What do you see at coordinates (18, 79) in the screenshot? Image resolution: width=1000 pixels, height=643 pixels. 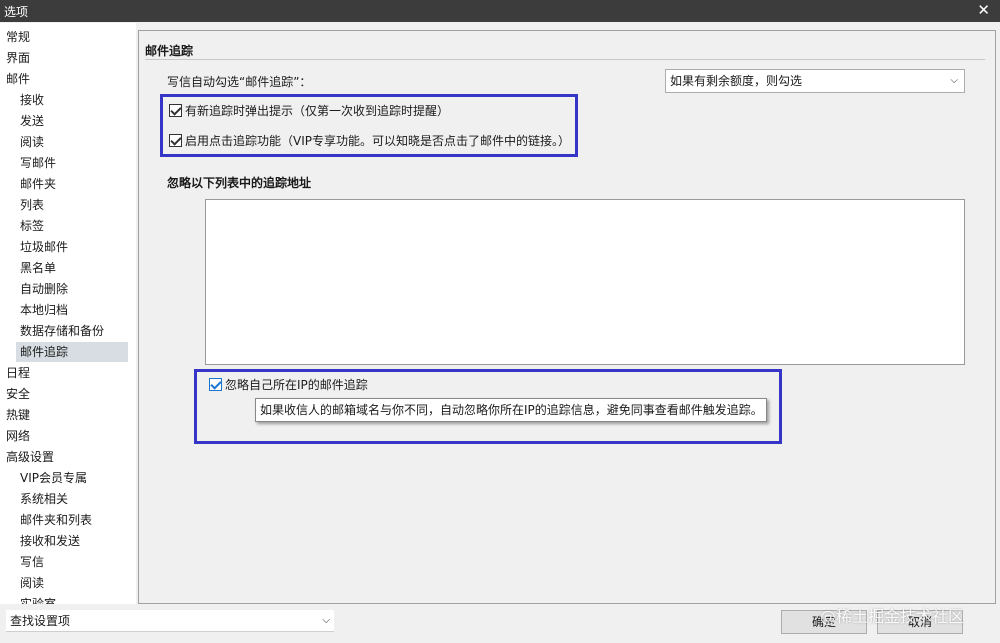 I see `sidebar-item-mail: 邮件` at bounding box center [18, 79].